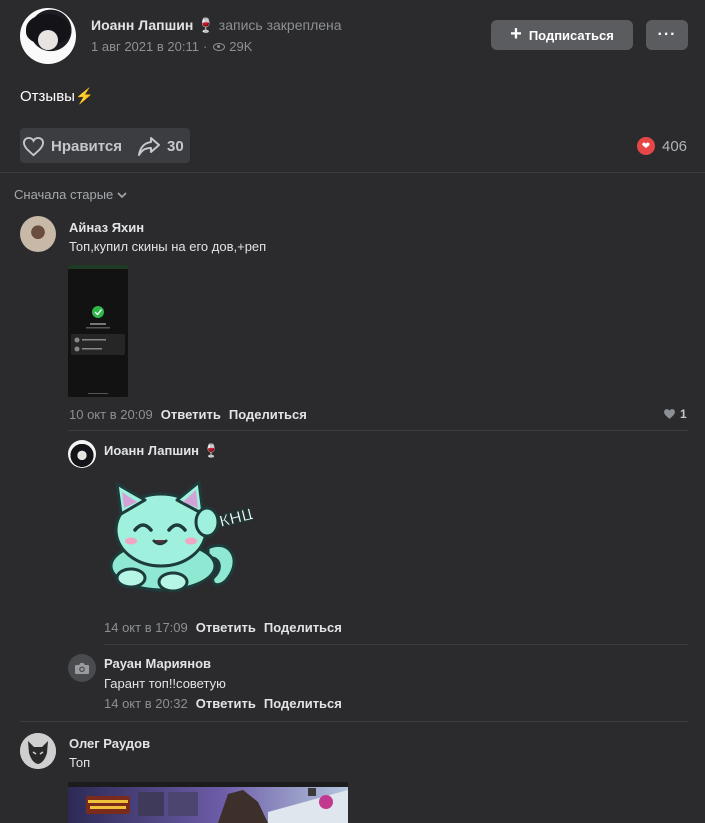 Image resolution: width=705 pixels, height=823 pixels. What do you see at coordinates (80, 762) in the screenshot?
I see `comment-text: Топ` at bounding box center [80, 762].